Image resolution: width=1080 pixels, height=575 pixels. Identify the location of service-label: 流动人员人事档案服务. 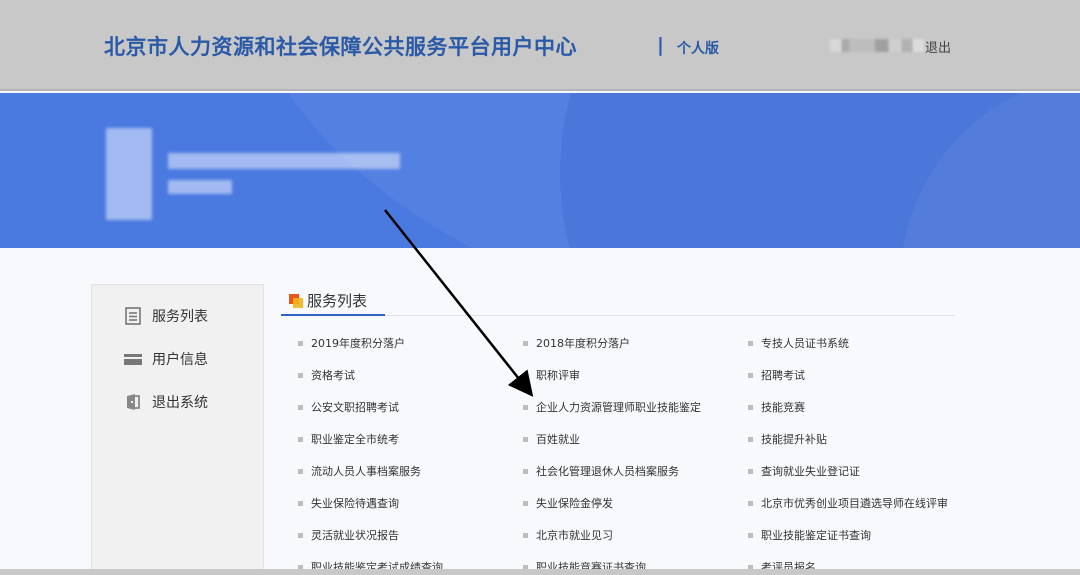
(366, 471).